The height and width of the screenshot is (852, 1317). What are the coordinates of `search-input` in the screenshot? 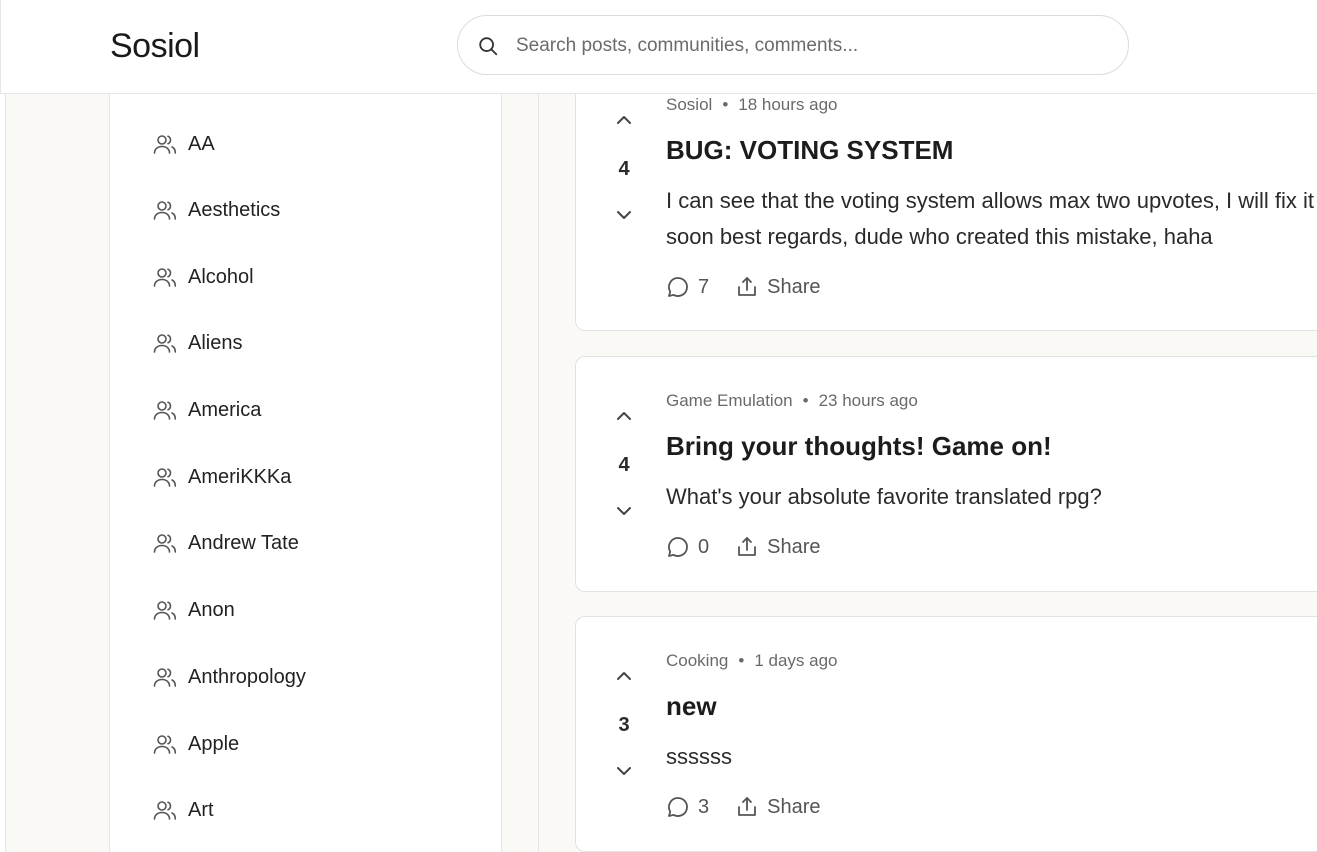 It's located at (806, 46).